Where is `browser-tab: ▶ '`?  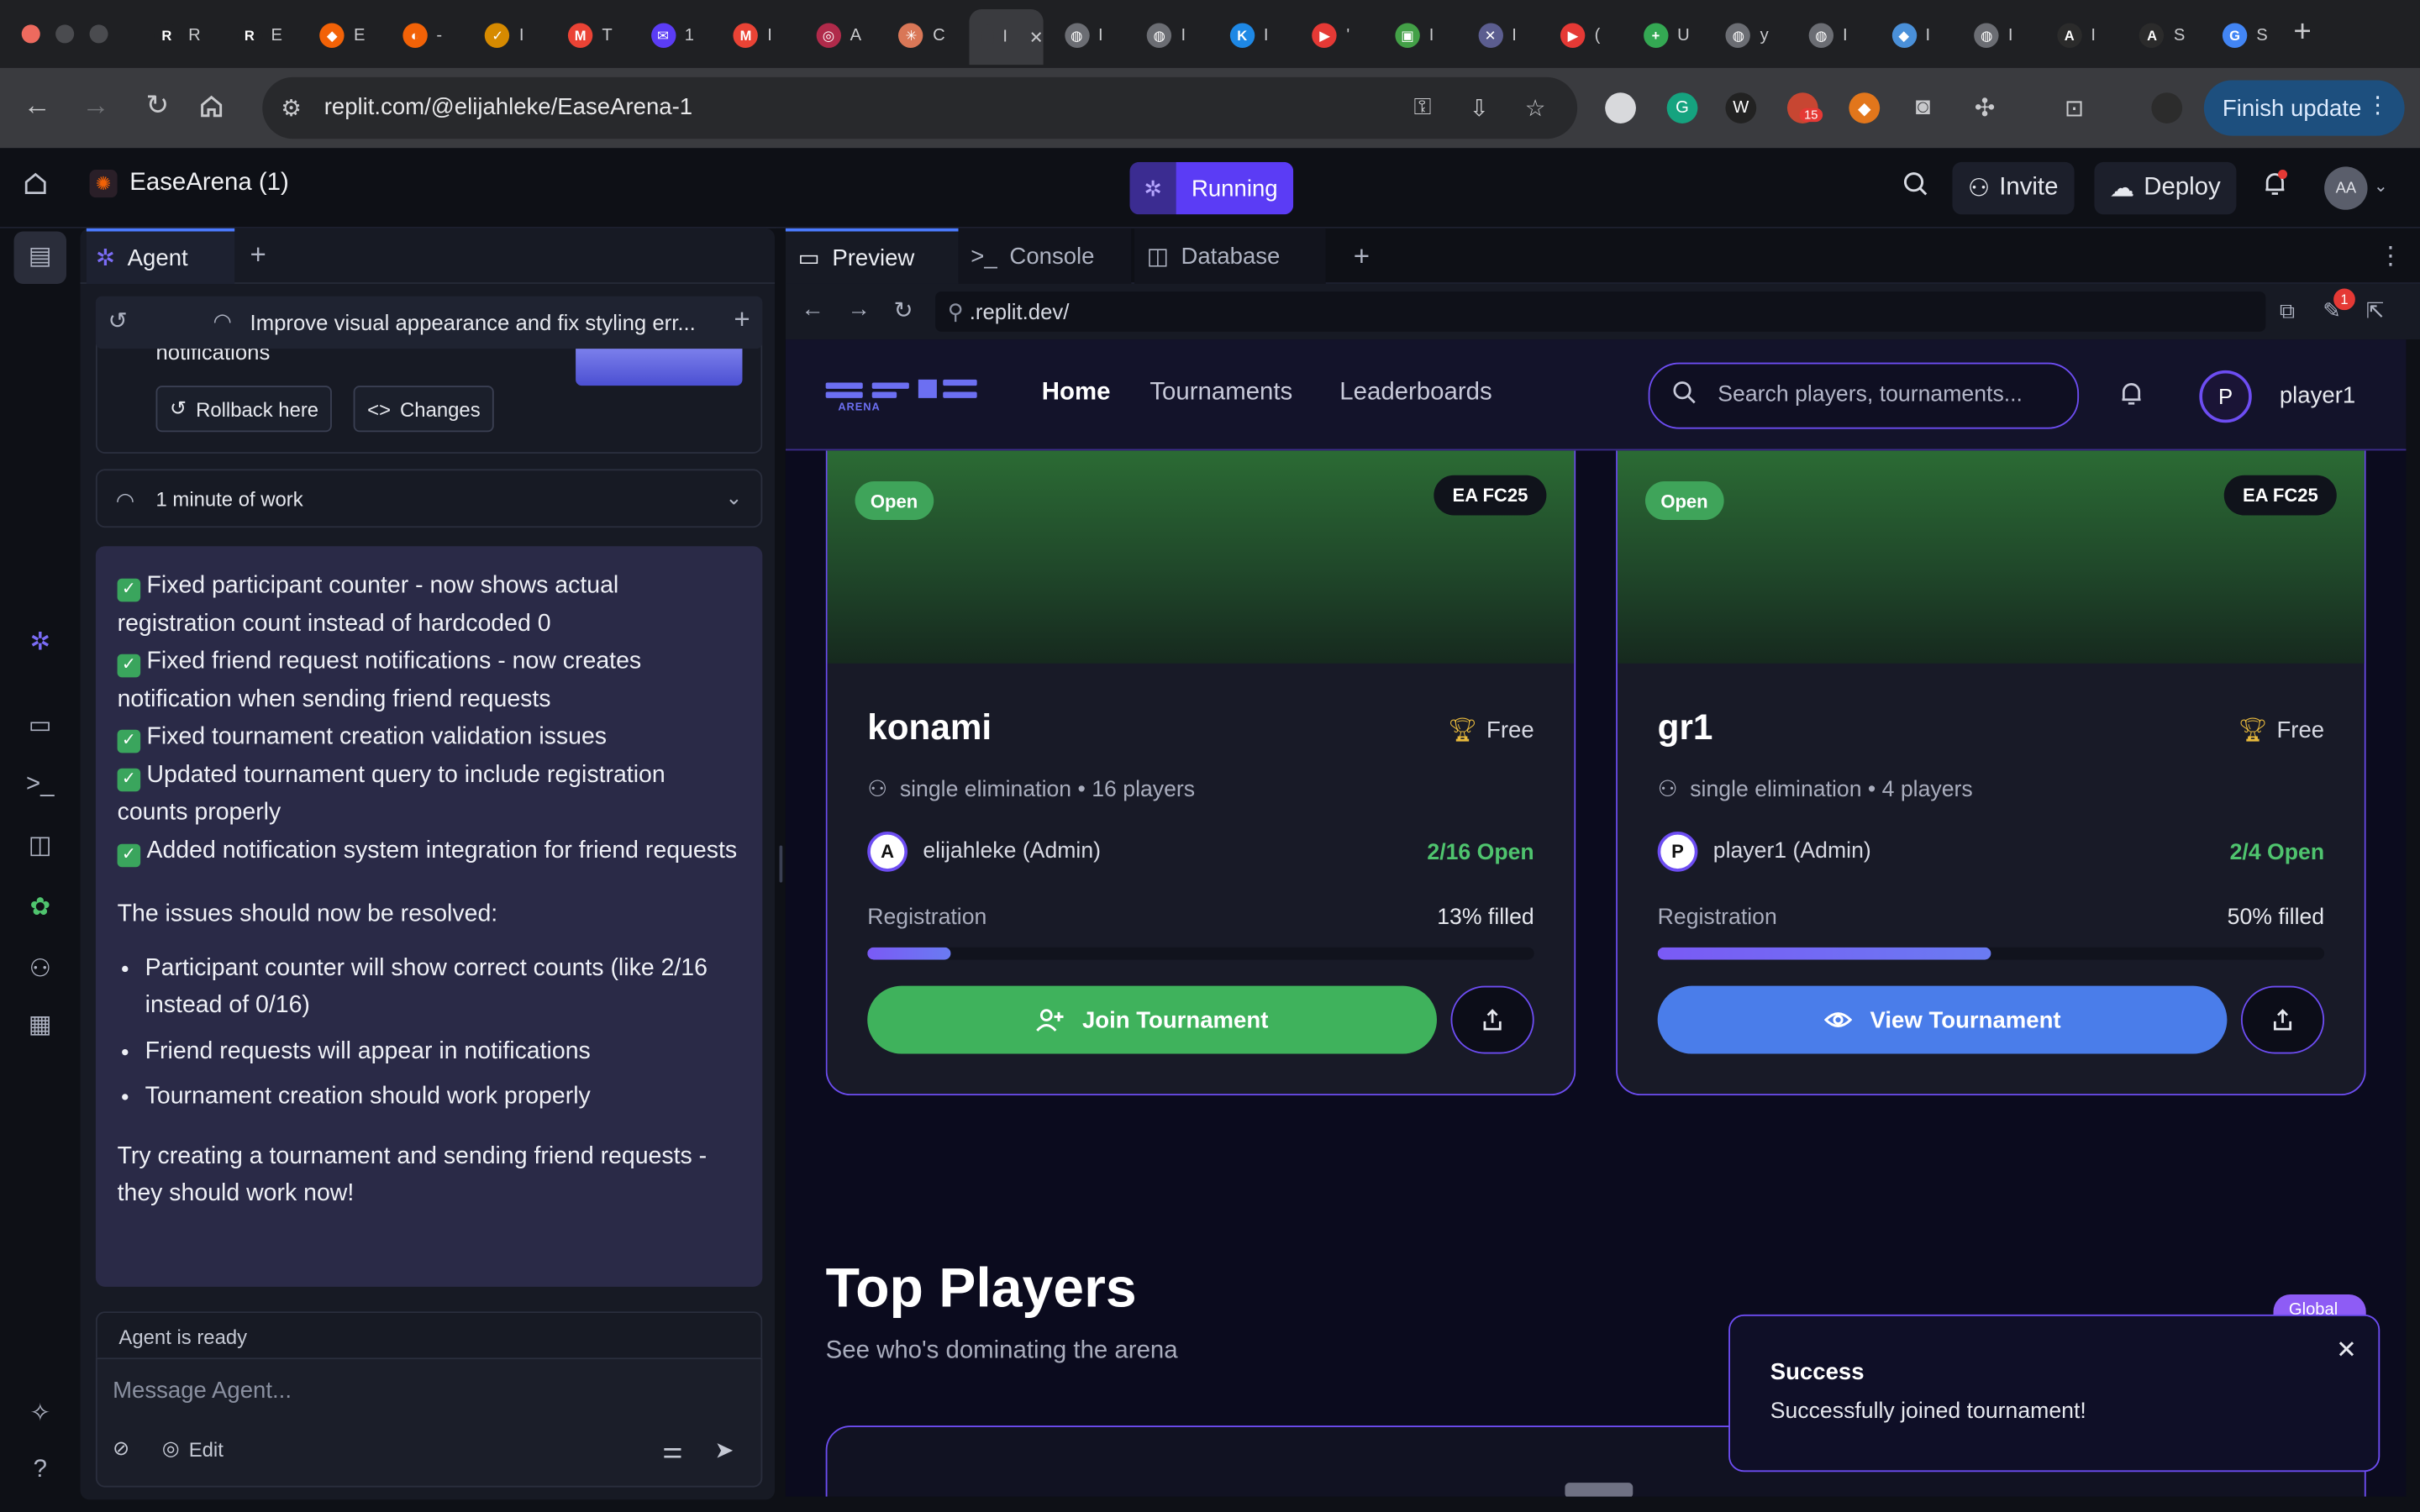 browser-tab: ▶ ' is located at coordinates (1335, 36).